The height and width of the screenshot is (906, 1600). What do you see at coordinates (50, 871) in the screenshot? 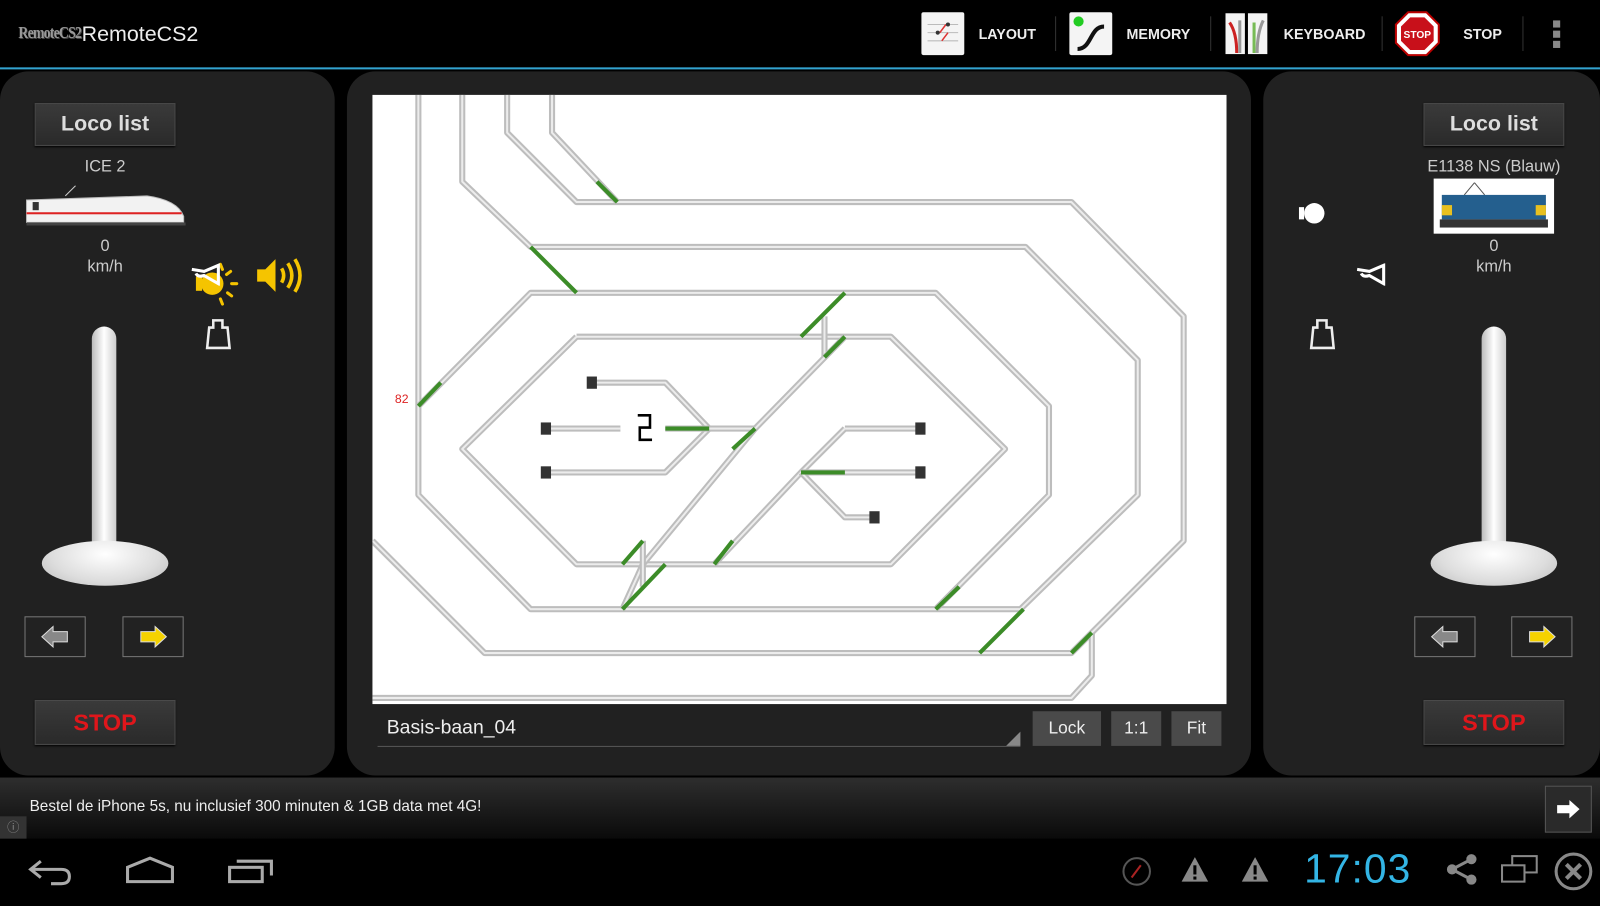
I see `back-icon` at bounding box center [50, 871].